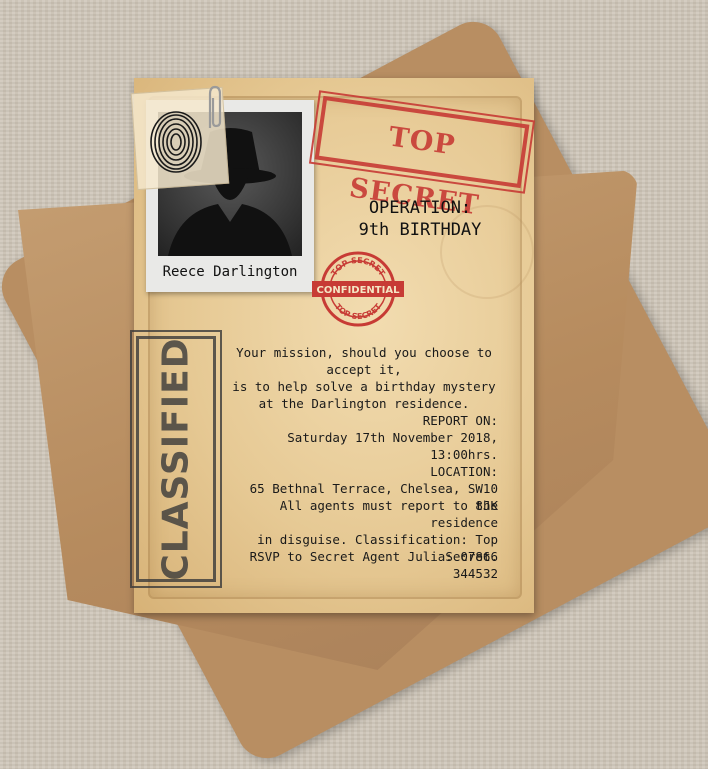 This screenshot has height=769, width=708. I want to click on agents-line: All agents must report to the residence, so click(388, 514).